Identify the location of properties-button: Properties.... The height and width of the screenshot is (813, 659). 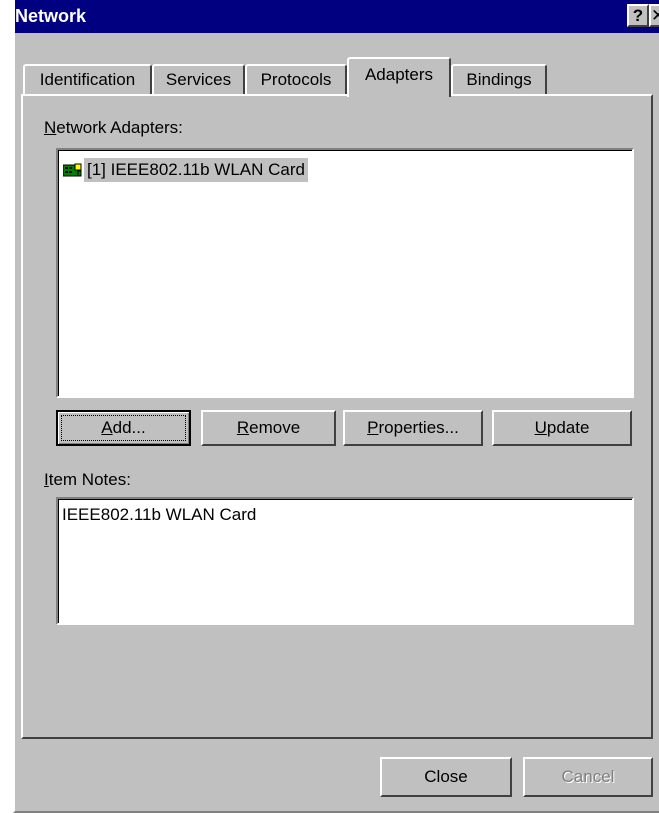
(413, 428).